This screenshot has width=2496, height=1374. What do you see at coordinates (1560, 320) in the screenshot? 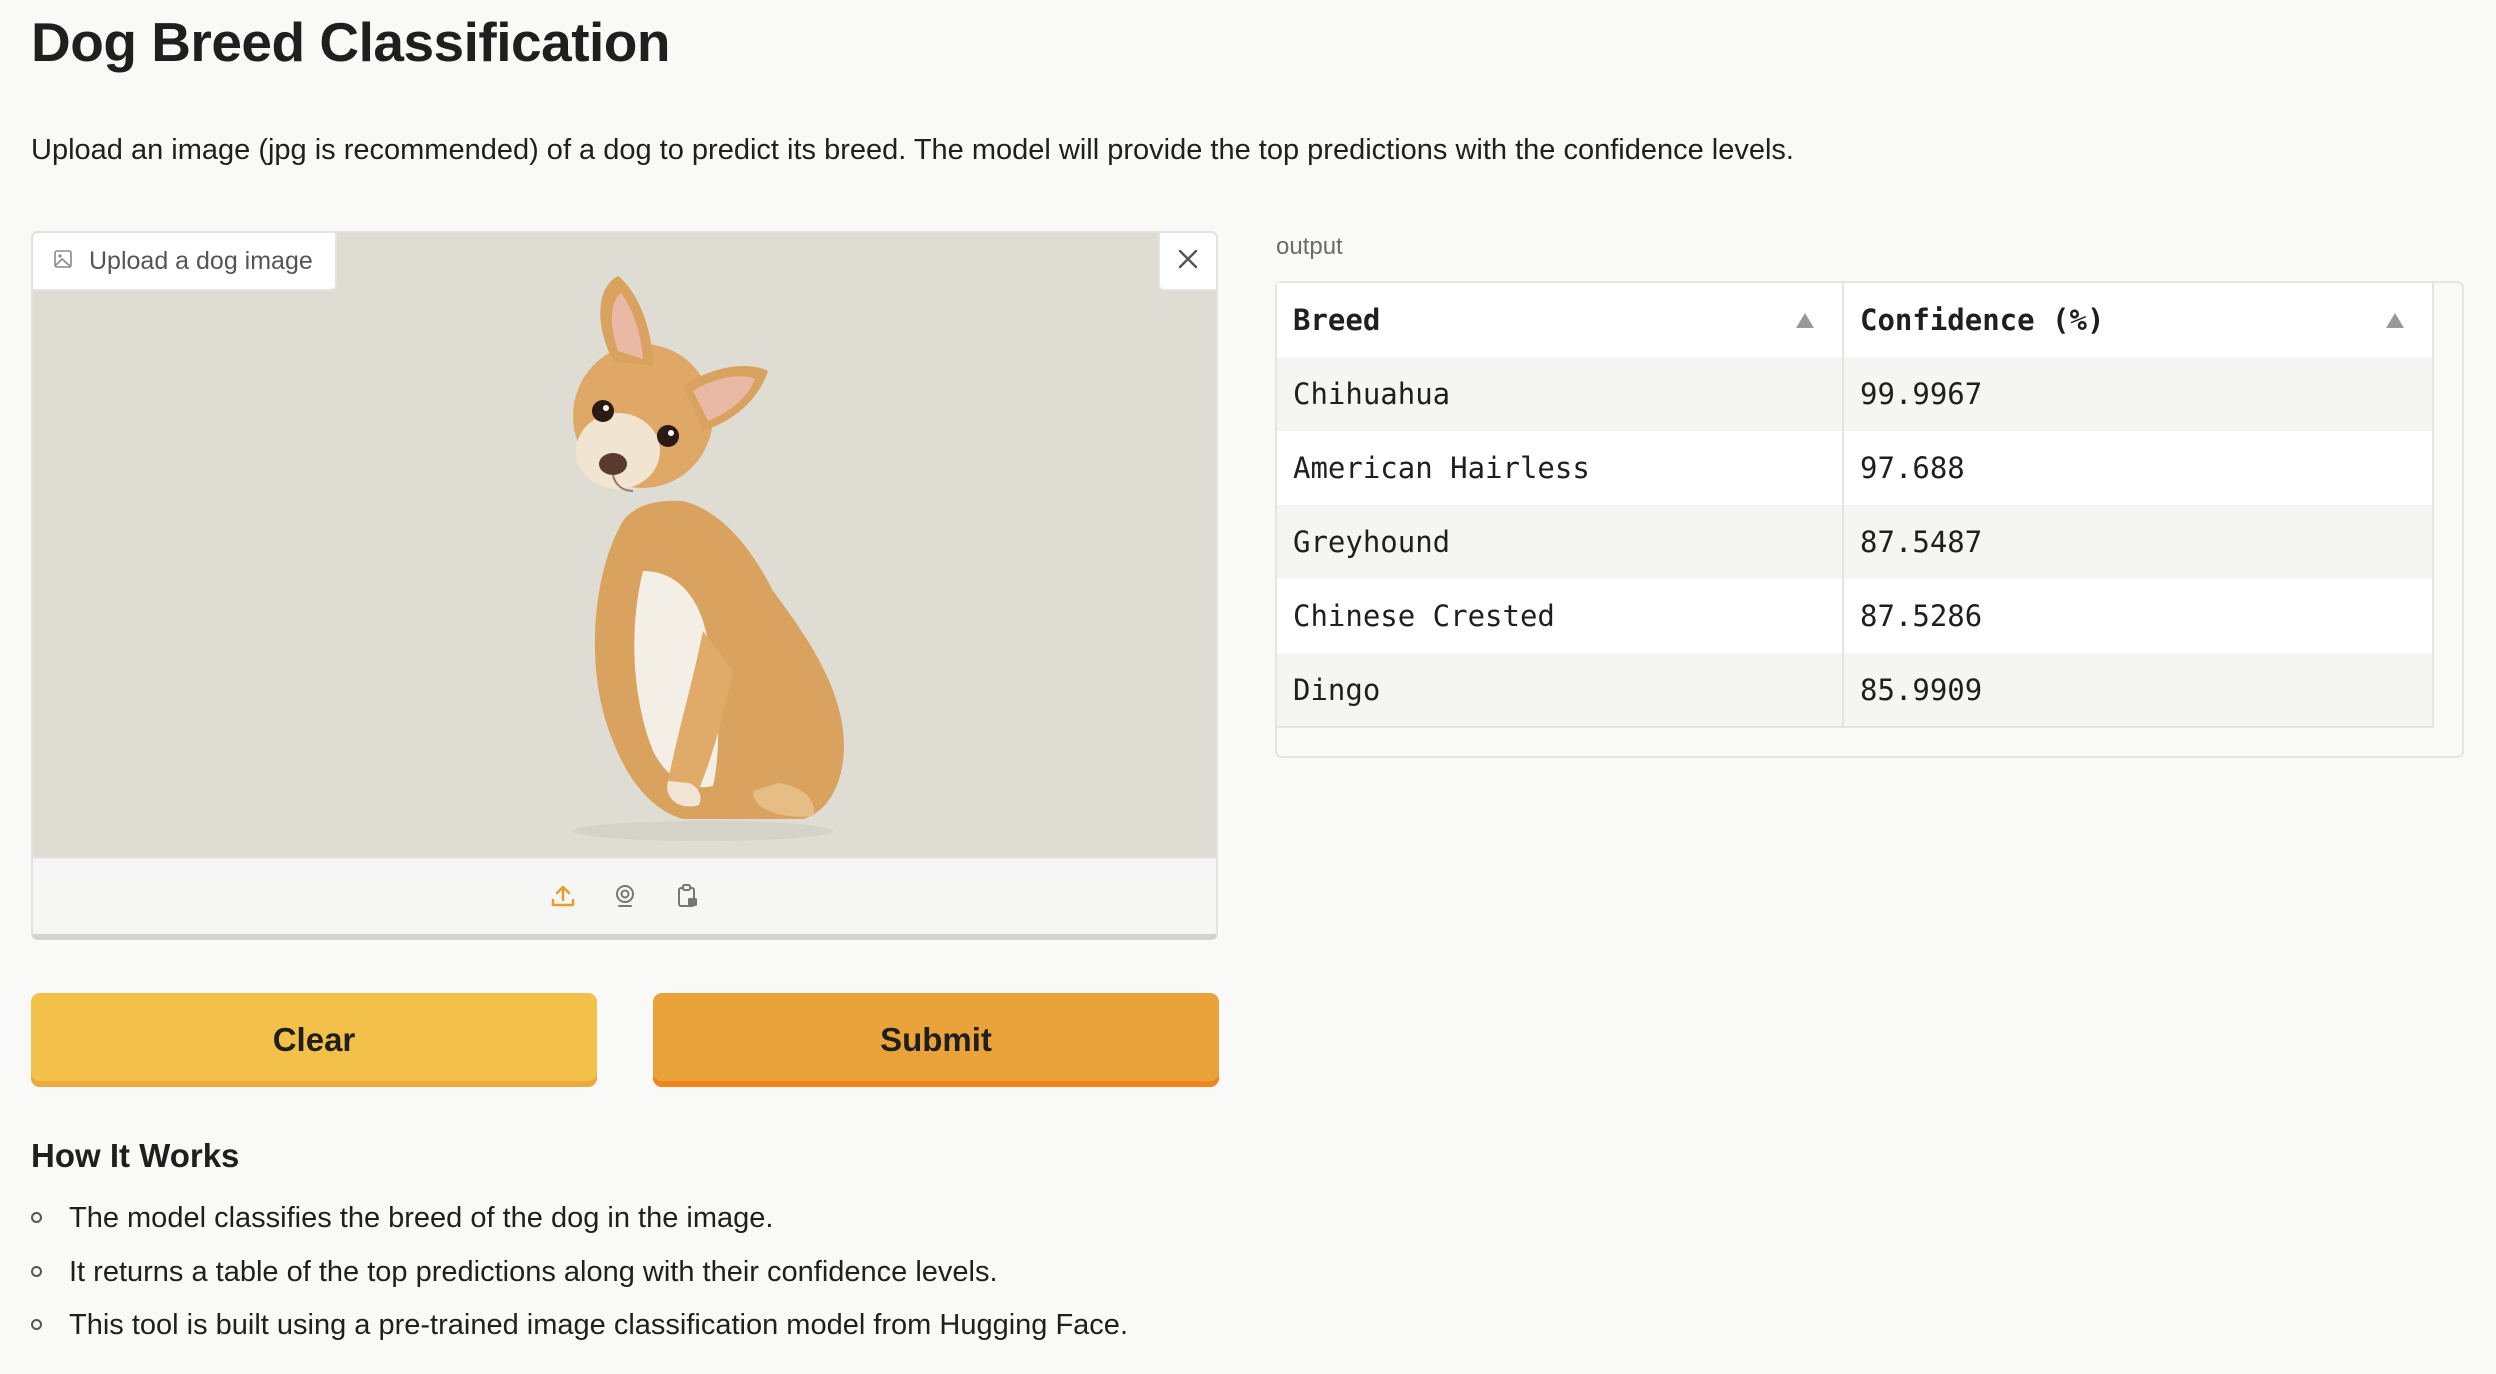
I see `column-header-breed: Breed` at bounding box center [1560, 320].